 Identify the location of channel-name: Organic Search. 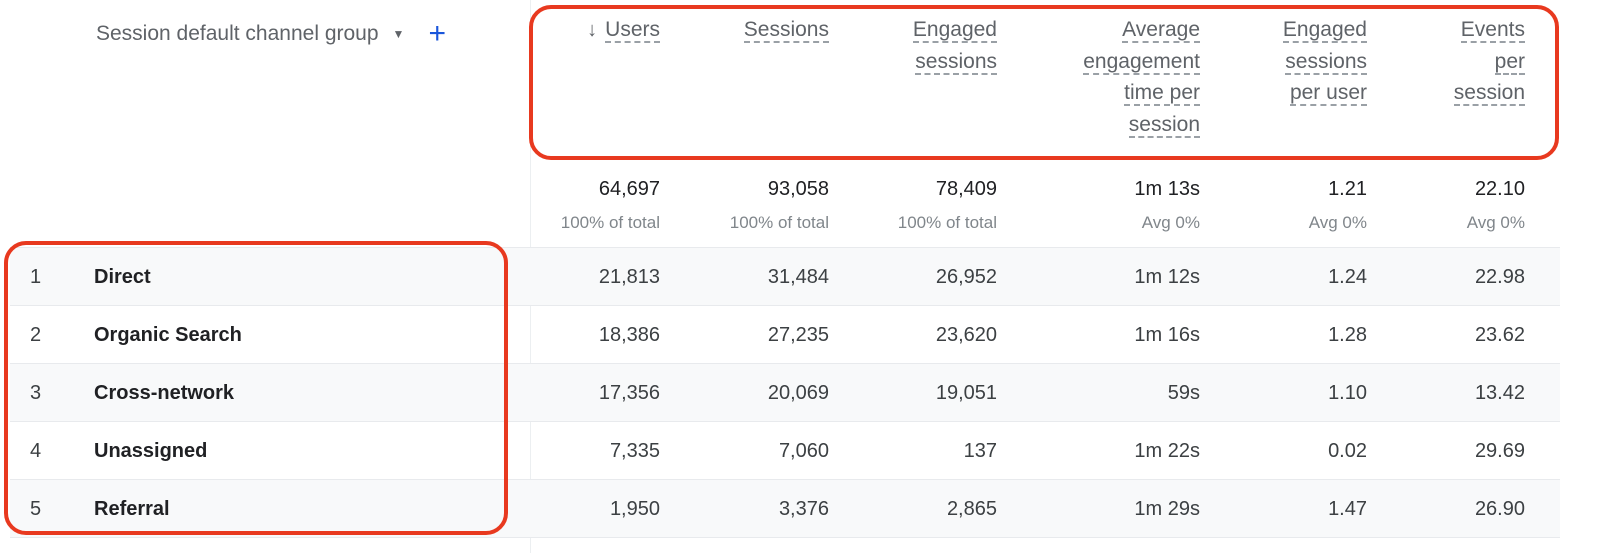
(168, 335).